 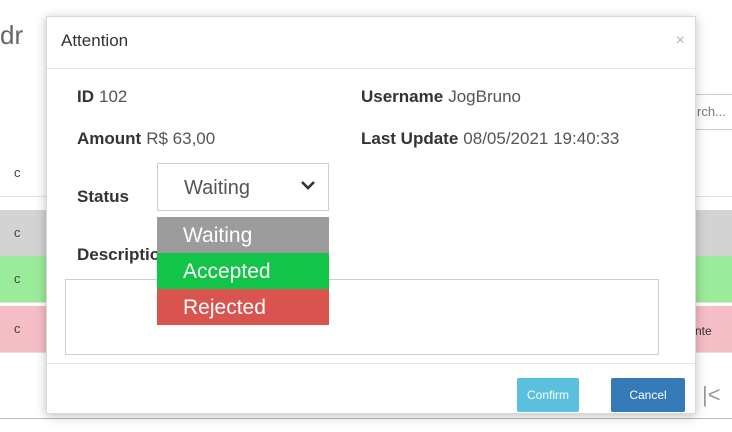 I want to click on status-select: Waiting, so click(x=243, y=187).